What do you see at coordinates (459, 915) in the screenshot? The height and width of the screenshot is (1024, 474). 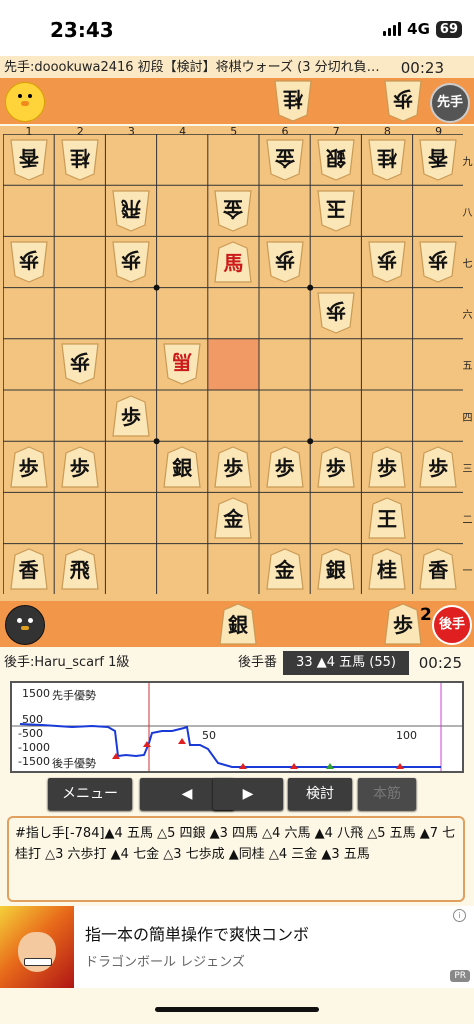 I see `ad-info-icon: i` at bounding box center [459, 915].